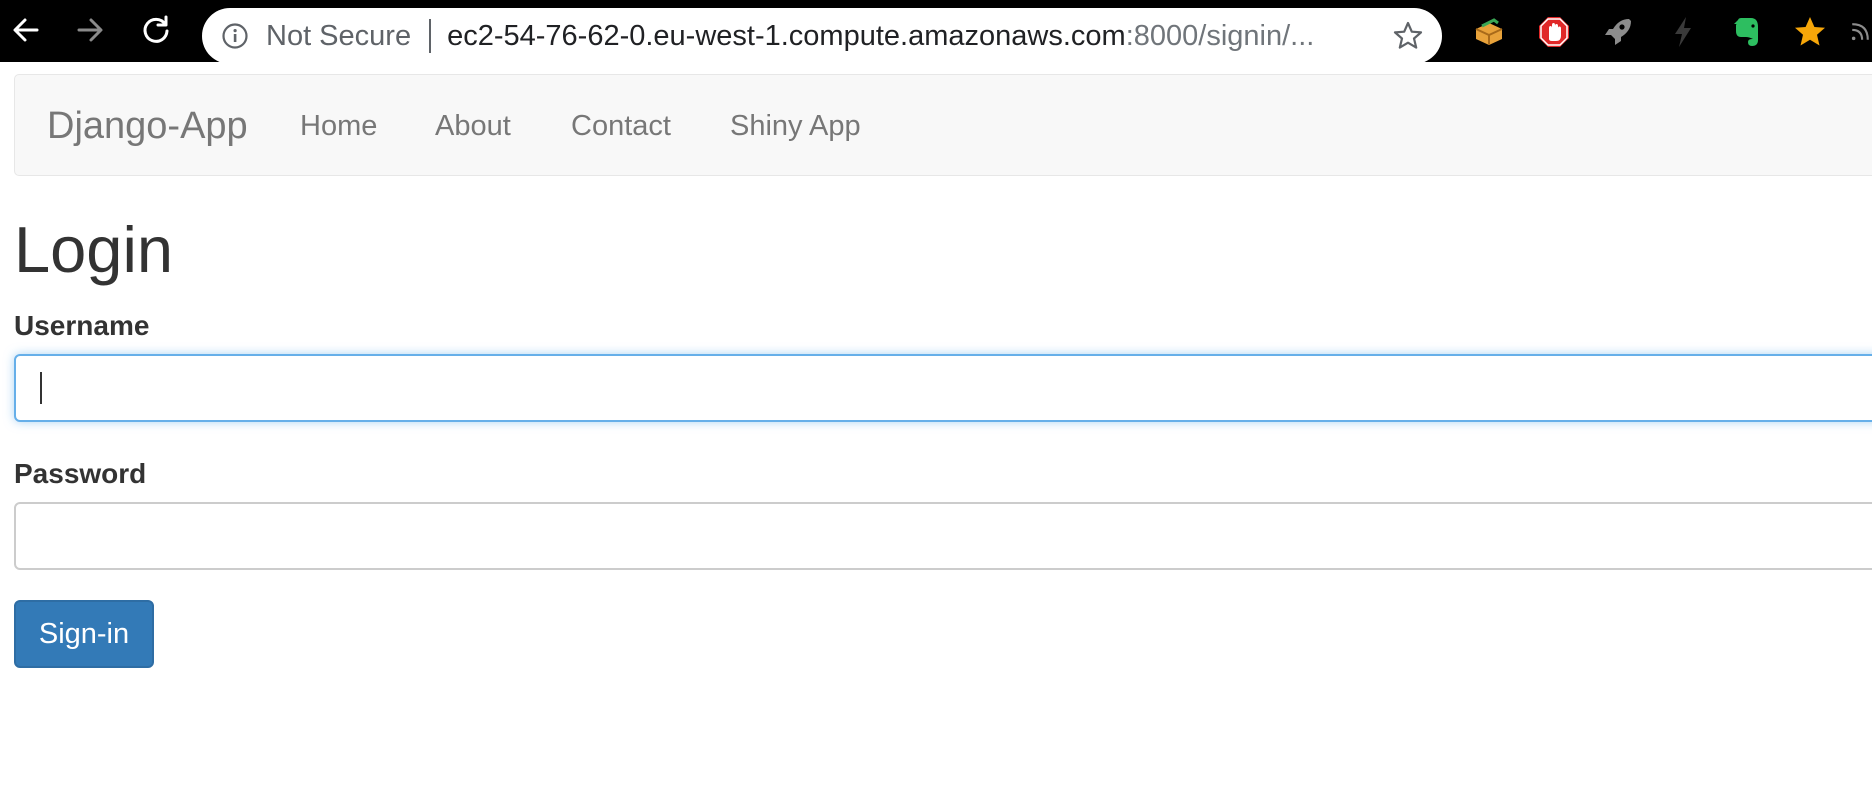  What do you see at coordinates (1408, 36) in the screenshot?
I see `bookmark-star-icon` at bounding box center [1408, 36].